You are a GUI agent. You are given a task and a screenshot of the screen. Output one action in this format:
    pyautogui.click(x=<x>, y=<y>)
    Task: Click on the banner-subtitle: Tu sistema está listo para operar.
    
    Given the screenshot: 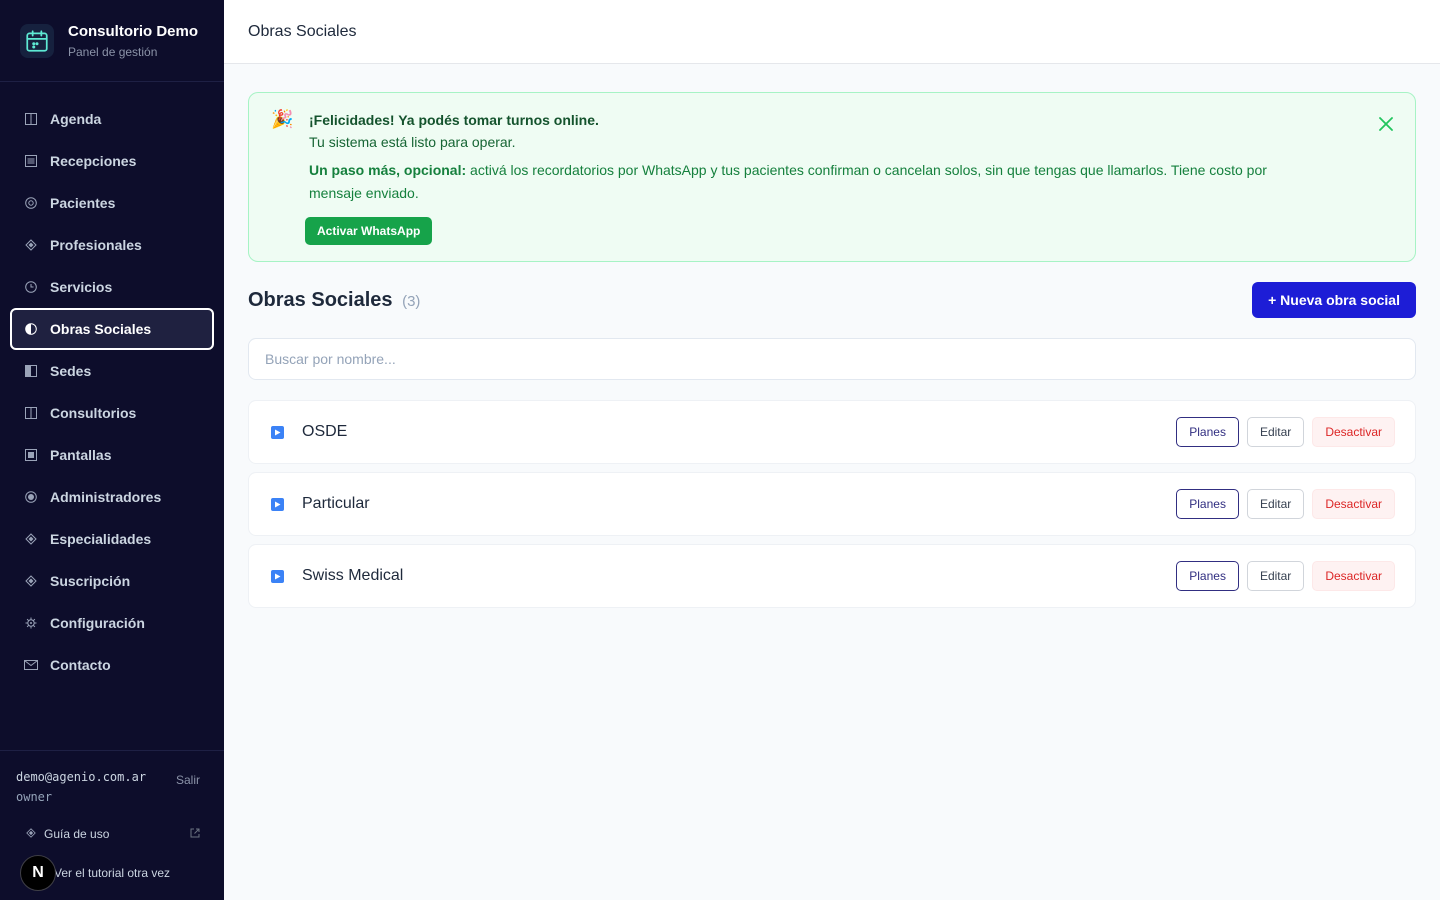 What is the action you would take?
    pyautogui.click(x=412, y=142)
    